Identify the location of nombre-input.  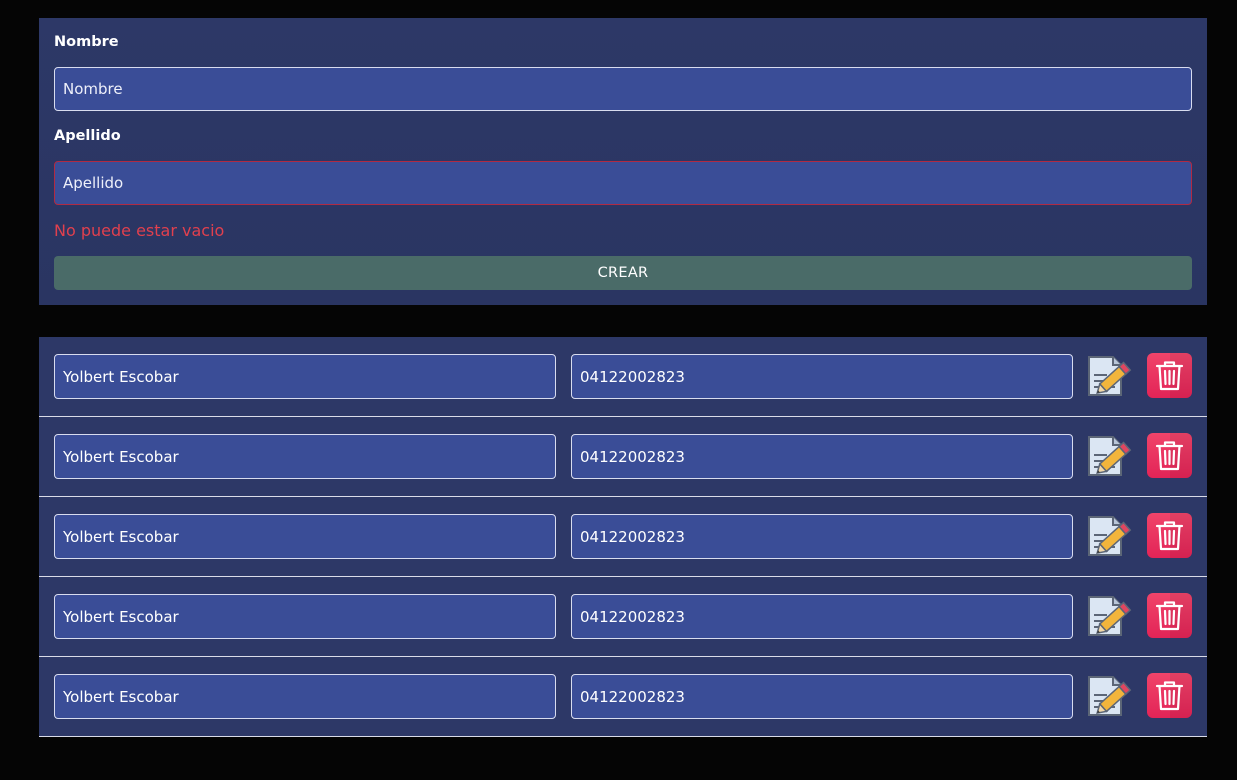
(623, 89).